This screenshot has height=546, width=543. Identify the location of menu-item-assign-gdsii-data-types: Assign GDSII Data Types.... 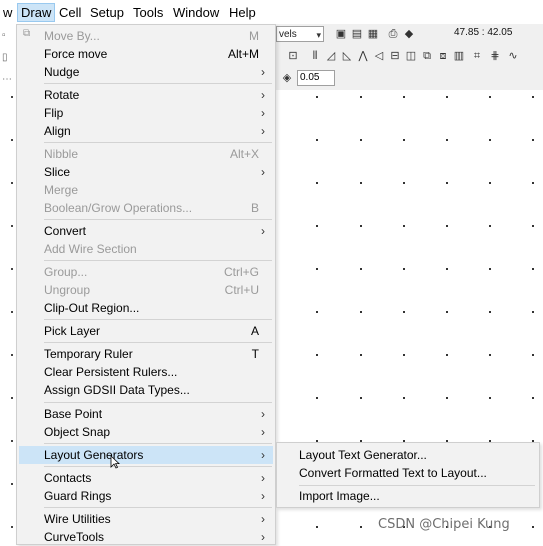
(146, 390).